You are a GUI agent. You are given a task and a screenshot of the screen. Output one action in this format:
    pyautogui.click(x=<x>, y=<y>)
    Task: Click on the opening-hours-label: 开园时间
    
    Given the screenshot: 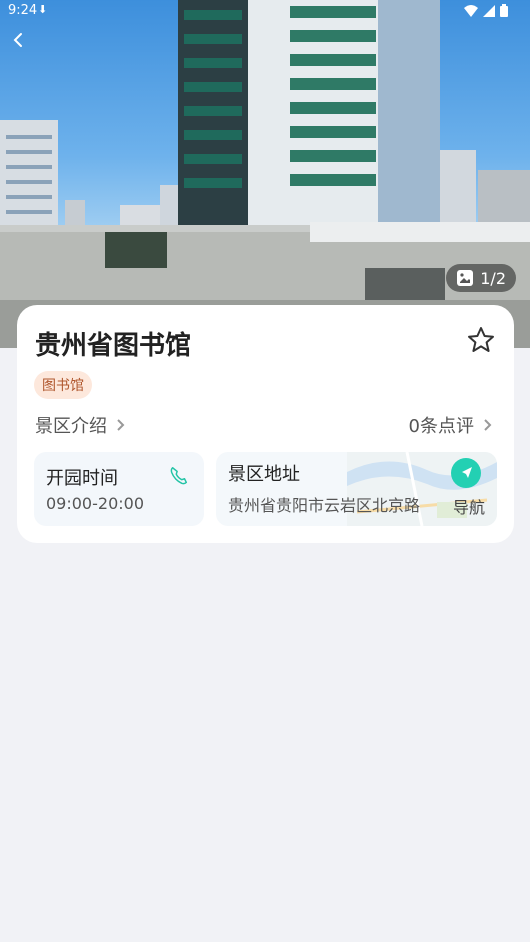 What is the action you would take?
    pyautogui.click(x=82, y=478)
    